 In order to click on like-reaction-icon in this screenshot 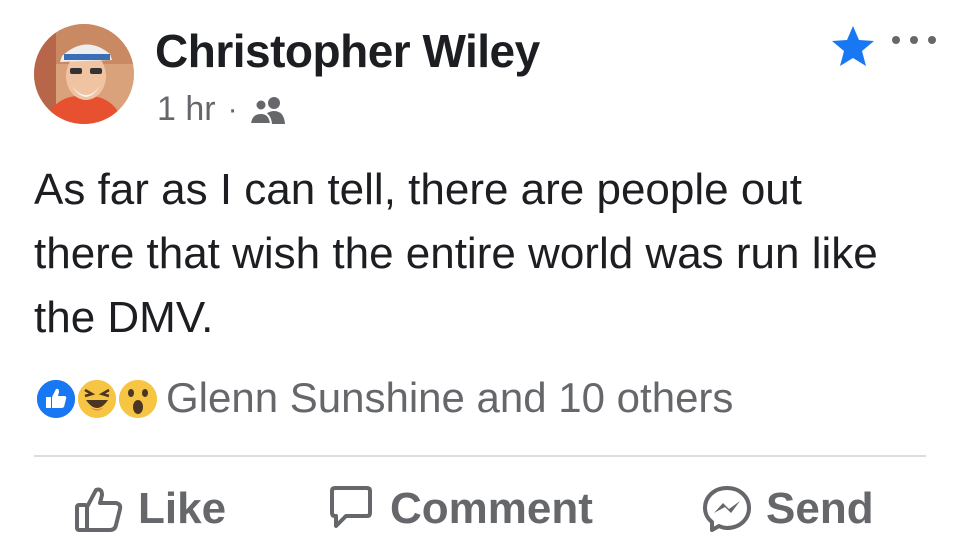, I will do `click(56, 399)`.